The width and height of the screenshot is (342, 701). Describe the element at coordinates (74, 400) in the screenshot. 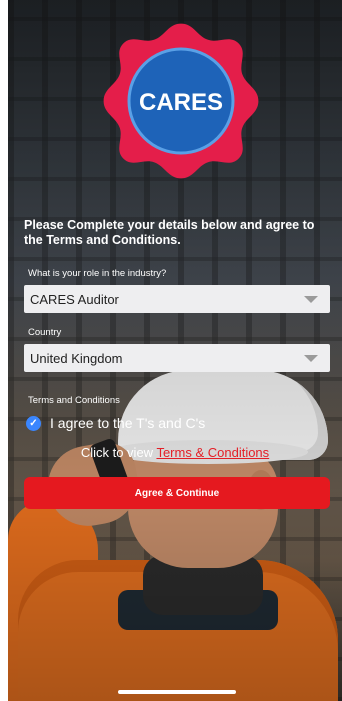

I see `terms-section-label: Terms and Conditions` at that location.